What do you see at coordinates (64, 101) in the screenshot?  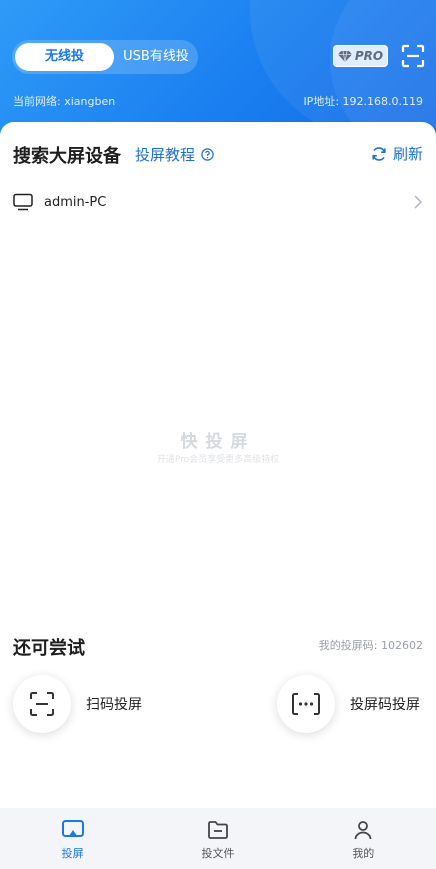 I see `current-network: 当前网络: xiangben` at bounding box center [64, 101].